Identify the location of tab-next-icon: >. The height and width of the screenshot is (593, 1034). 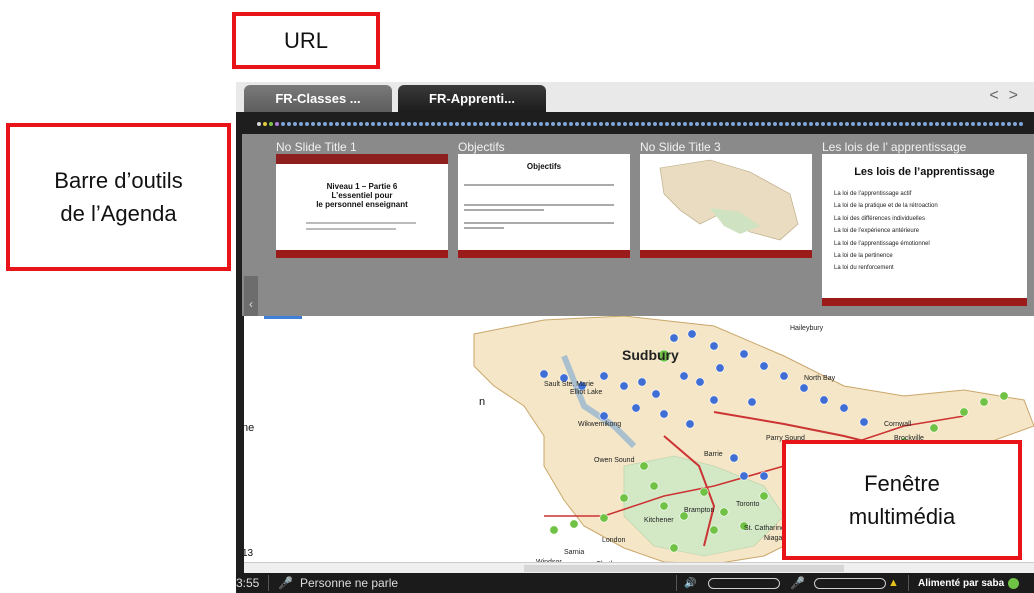
(1018, 95).